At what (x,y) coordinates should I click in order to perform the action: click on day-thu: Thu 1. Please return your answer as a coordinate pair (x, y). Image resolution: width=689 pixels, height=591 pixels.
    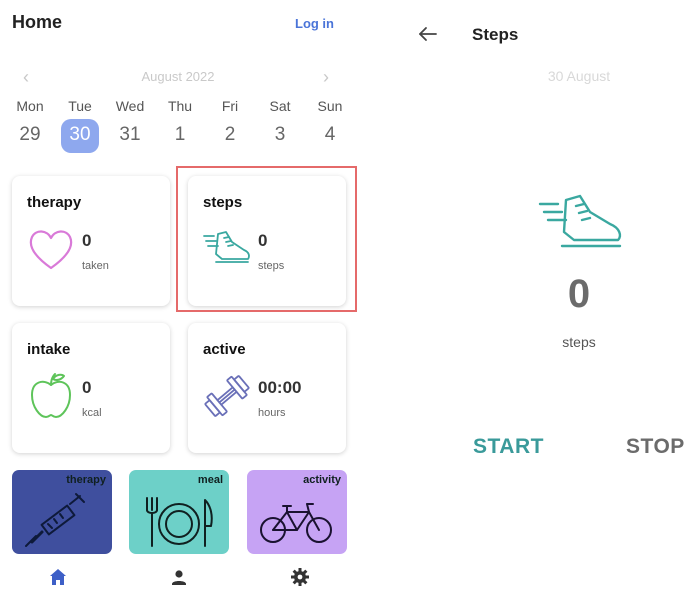
    Looking at the image, I should click on (180, 128).